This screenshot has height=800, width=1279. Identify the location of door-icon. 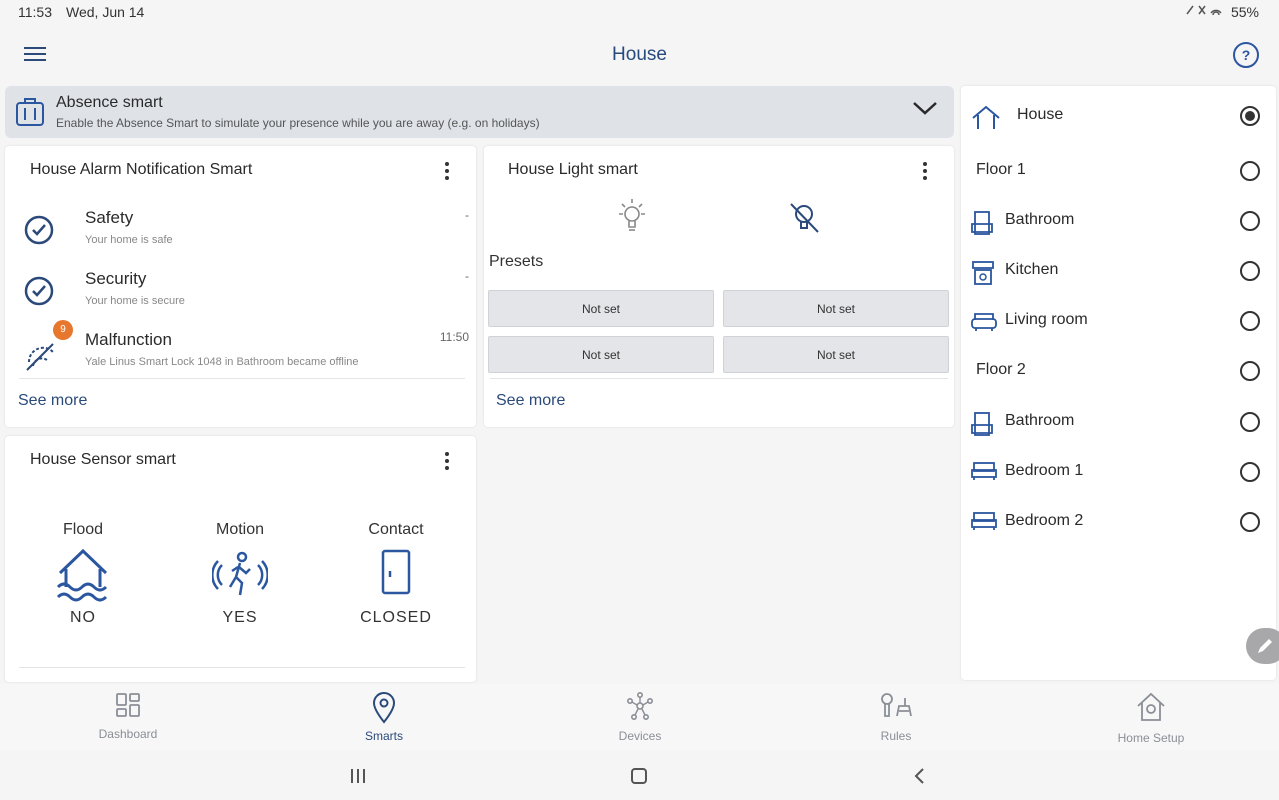
(396, 572).